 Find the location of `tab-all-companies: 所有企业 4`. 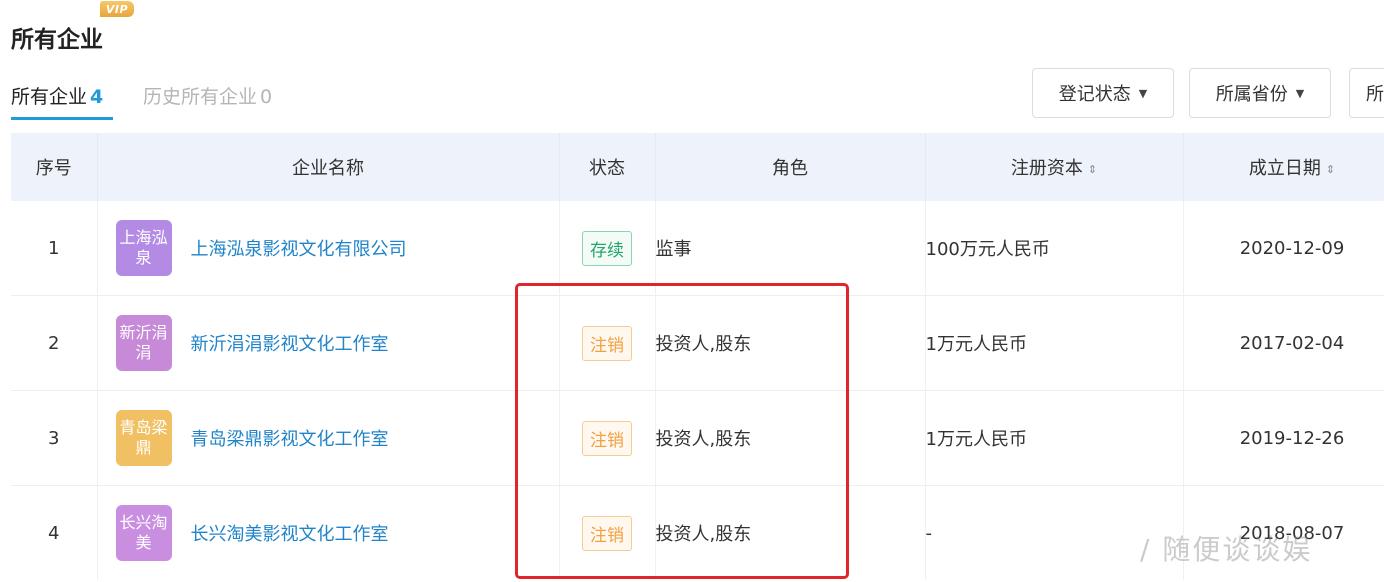

tab-all-companies: 所有企业 4 is located at coordinates (57, 95).